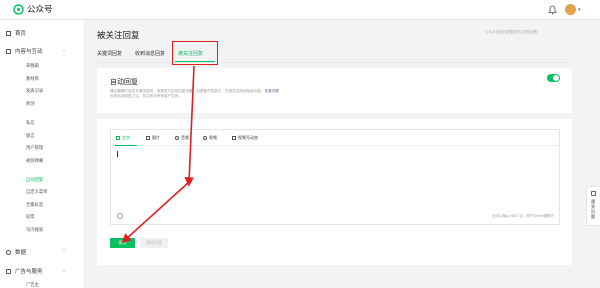 This screenshot has width=600, height=288. I want to click on annotation-arrow-down, so click(189, 126).